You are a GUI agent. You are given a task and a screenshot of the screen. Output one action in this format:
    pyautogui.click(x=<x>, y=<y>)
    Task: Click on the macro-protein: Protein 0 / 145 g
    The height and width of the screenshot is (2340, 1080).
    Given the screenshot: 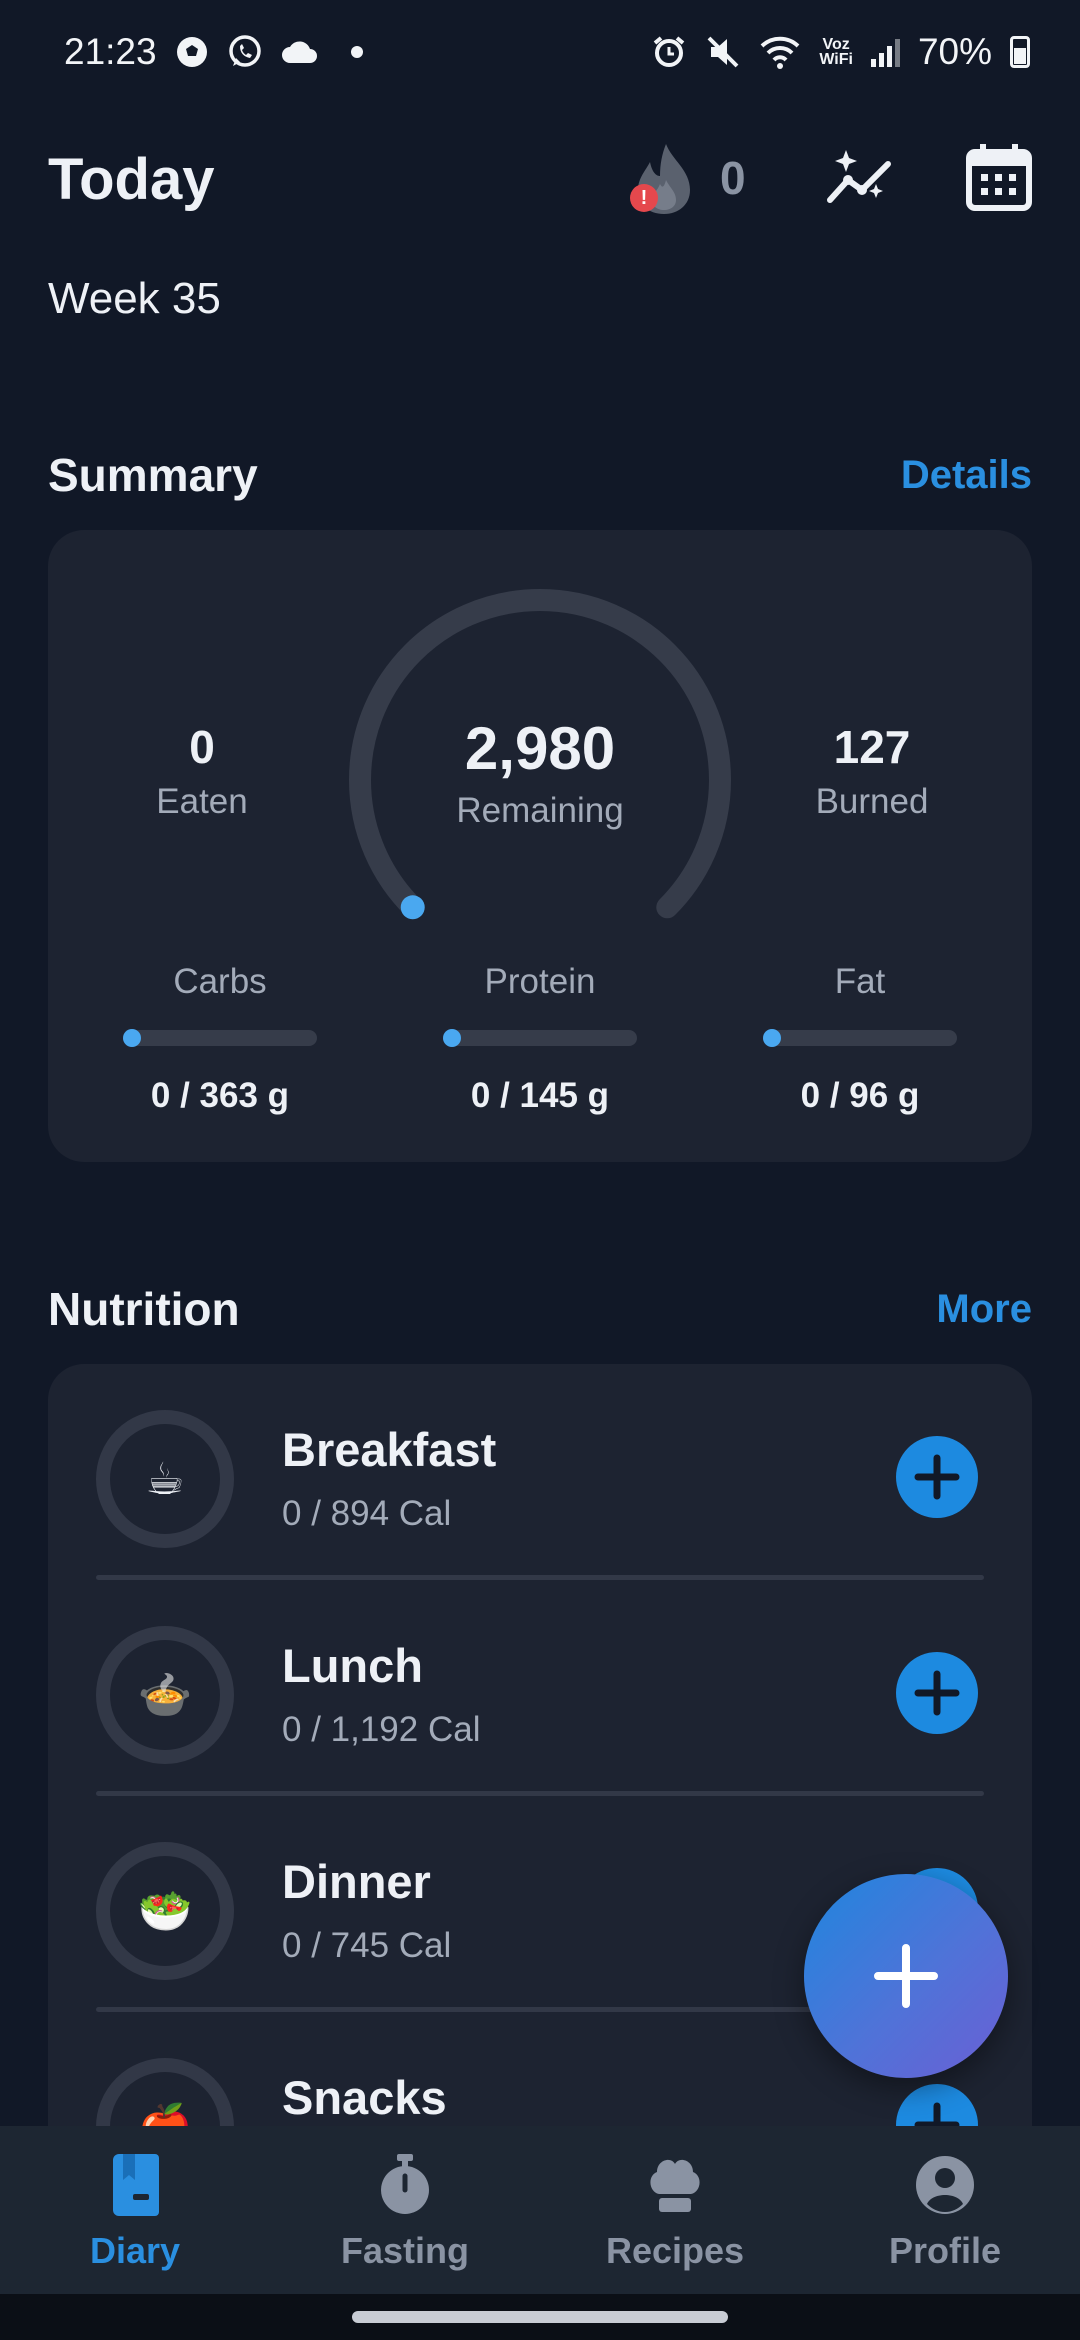 What is the action you would take?
    pyautogui.click(x=540, y=1039)
    